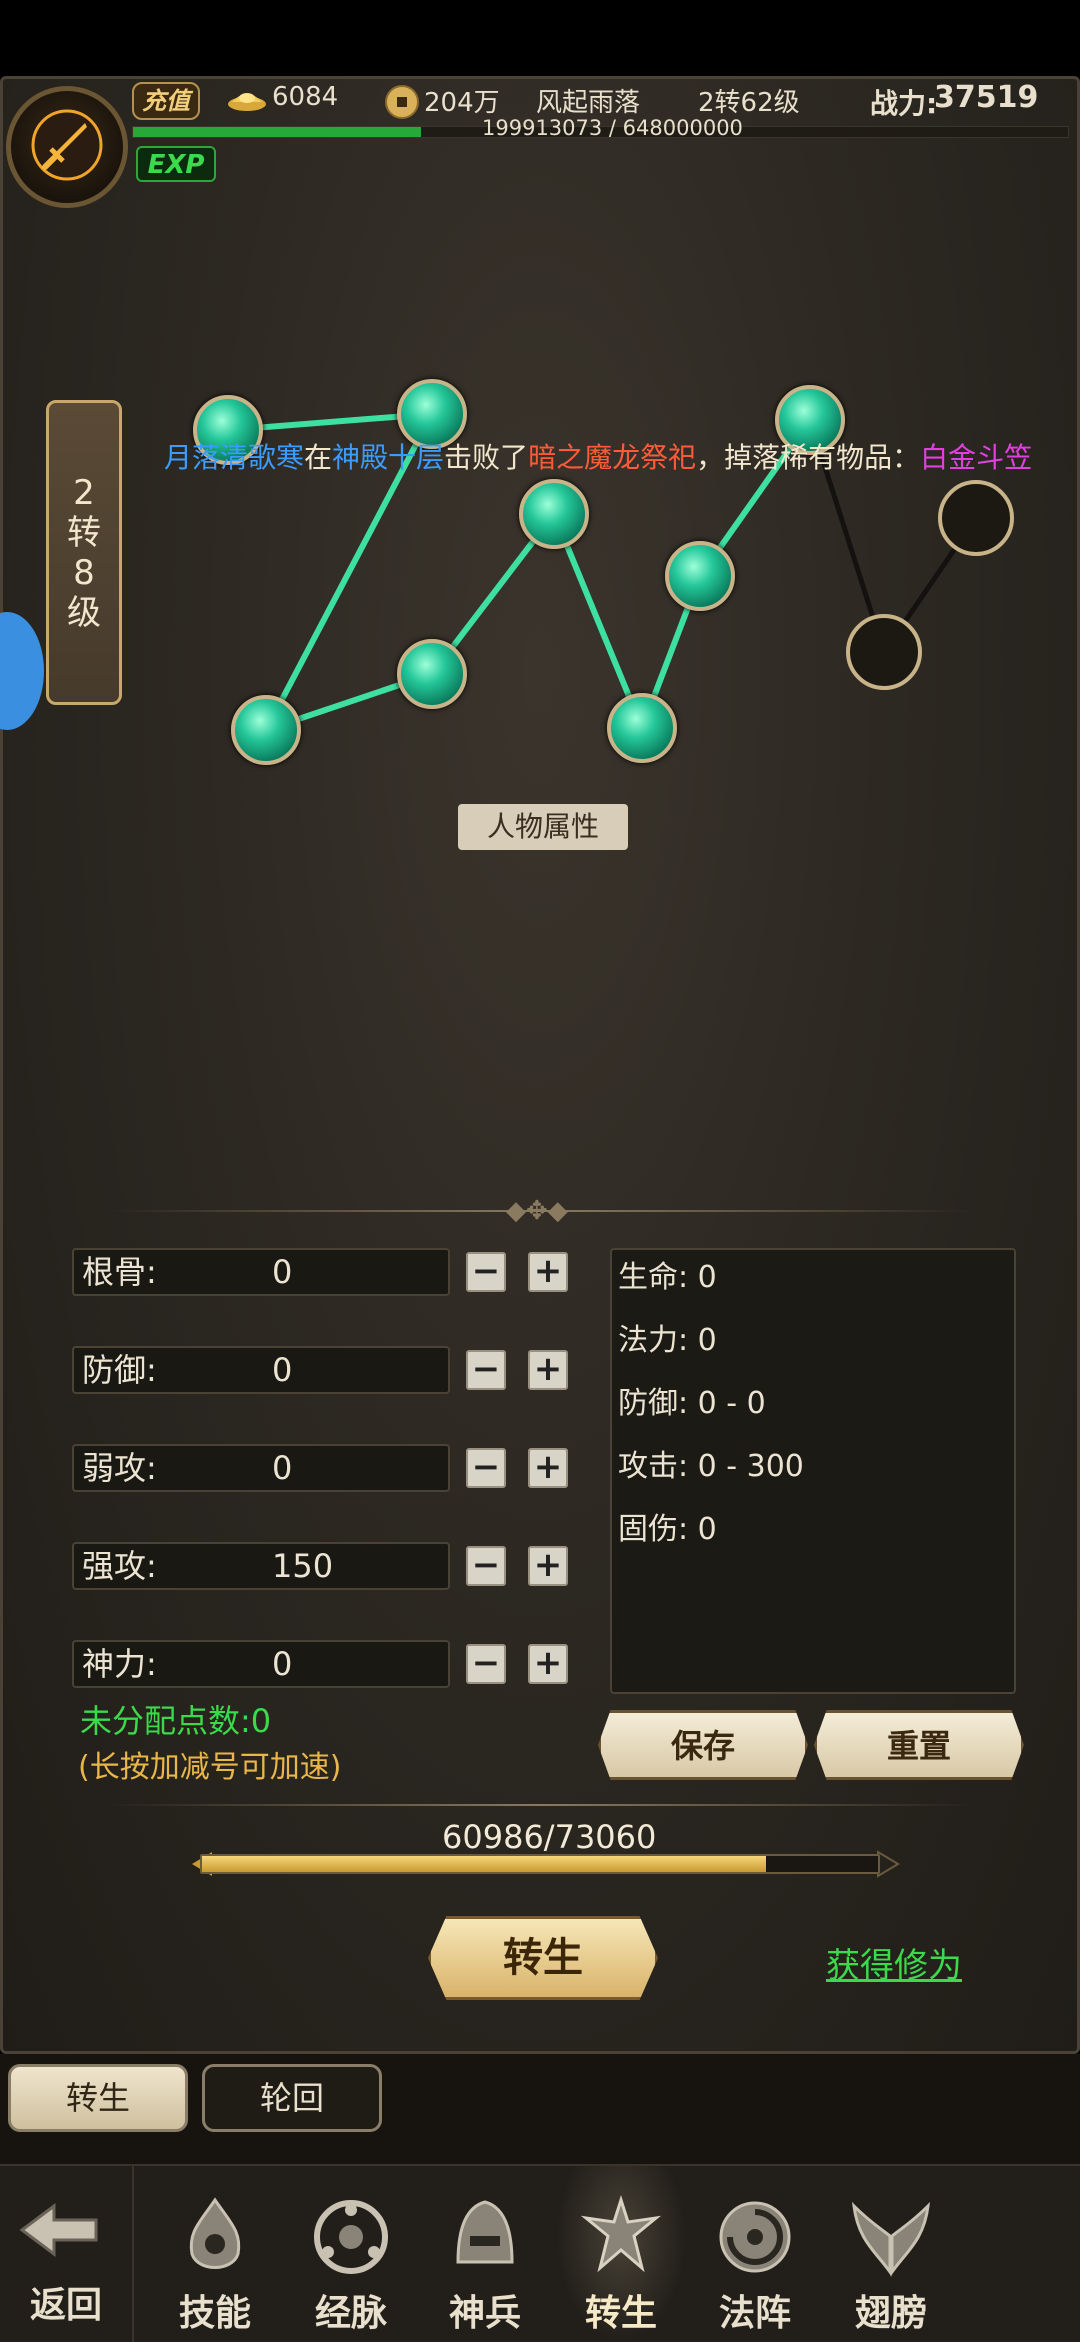  I want to click on constellation-lines, so click(602, 572).